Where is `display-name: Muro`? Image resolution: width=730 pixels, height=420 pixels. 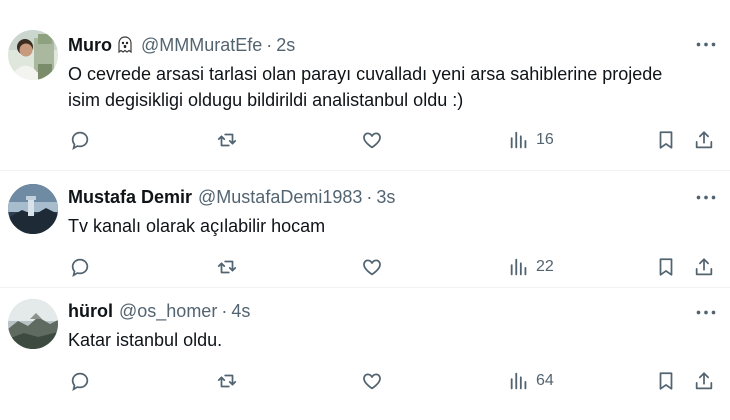
display-name: Muro is located at coordinates (90, 45).